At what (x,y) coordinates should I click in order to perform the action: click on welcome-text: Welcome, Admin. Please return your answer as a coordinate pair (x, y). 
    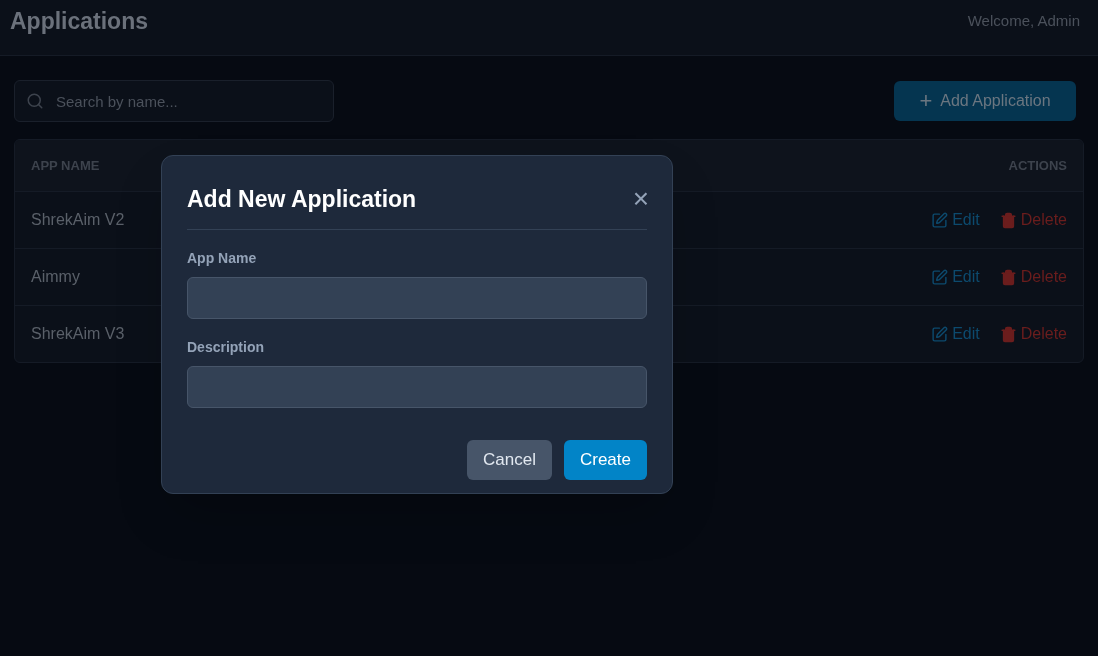
    Looking at the image, I should click on (1023, 21).